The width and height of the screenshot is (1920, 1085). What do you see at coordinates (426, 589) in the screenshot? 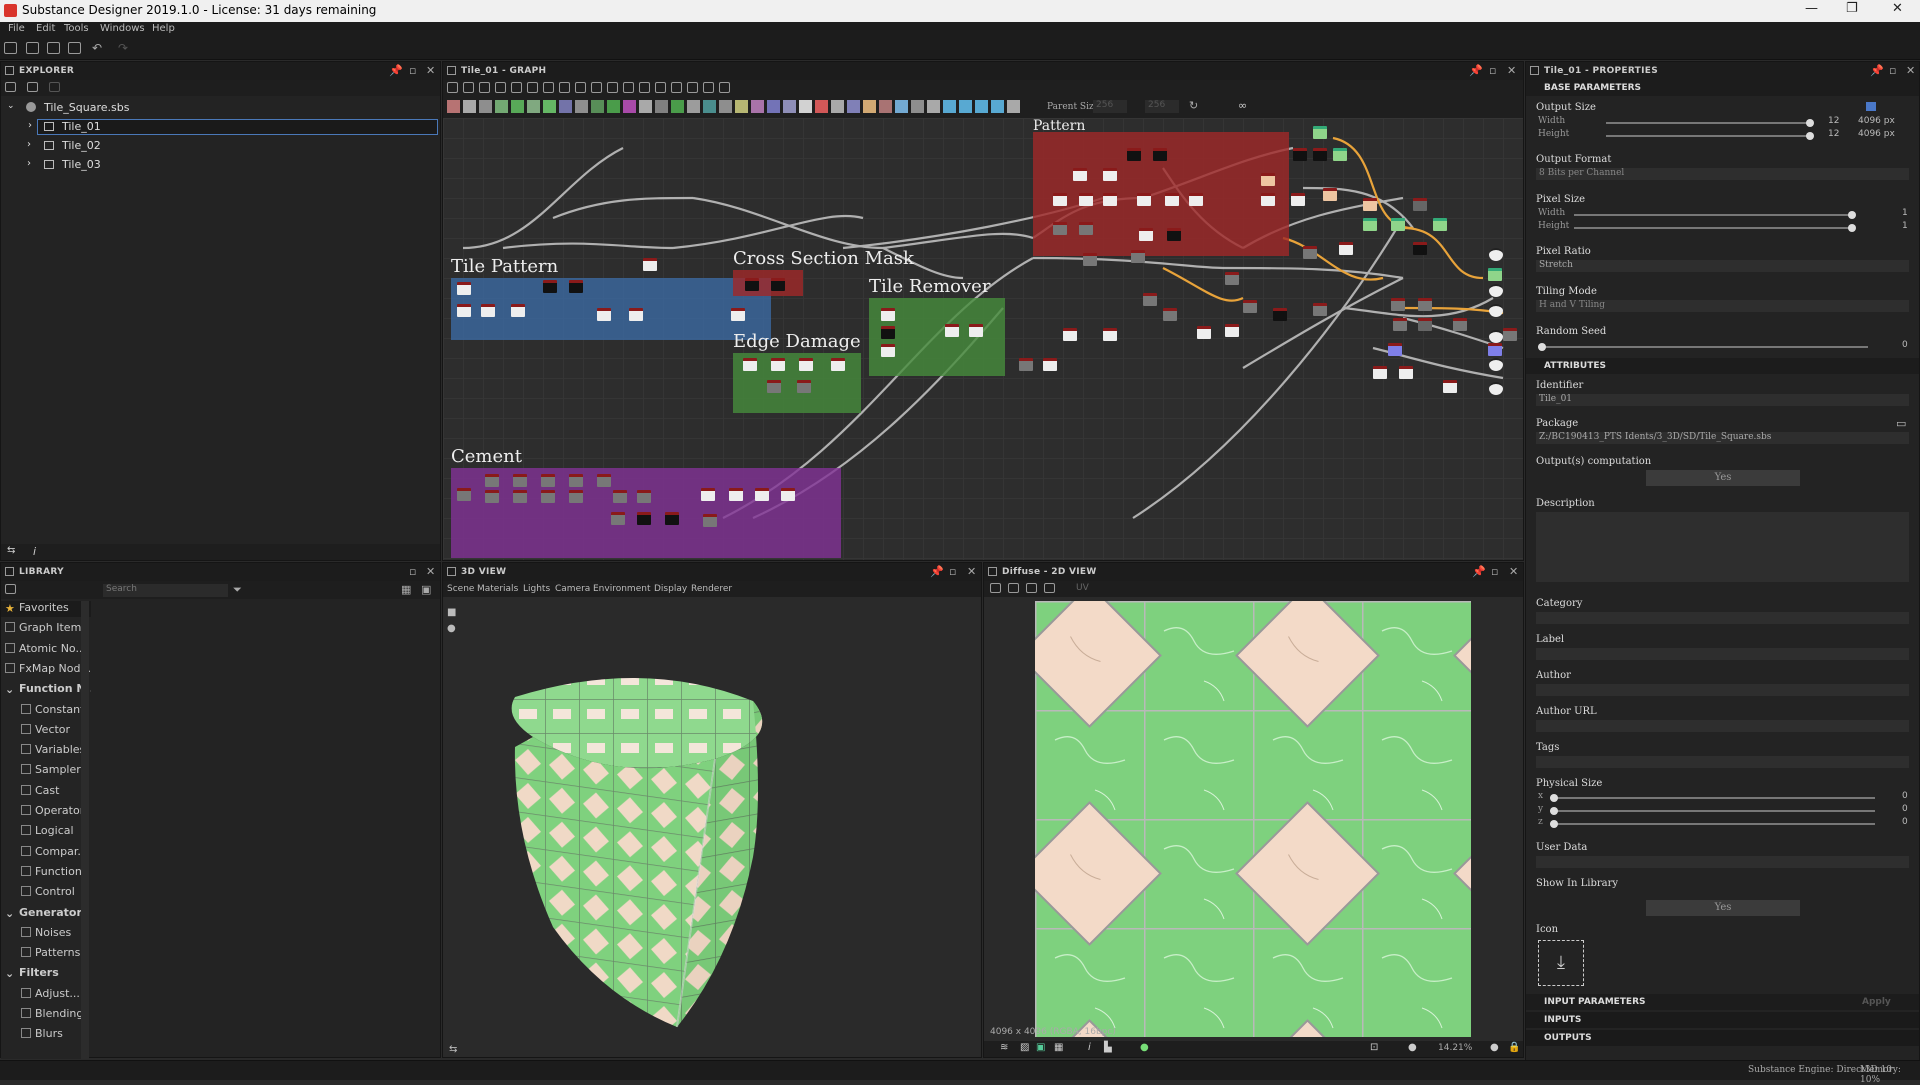
I see `list-view-icon: ▣` at bounding box center [426, 589].